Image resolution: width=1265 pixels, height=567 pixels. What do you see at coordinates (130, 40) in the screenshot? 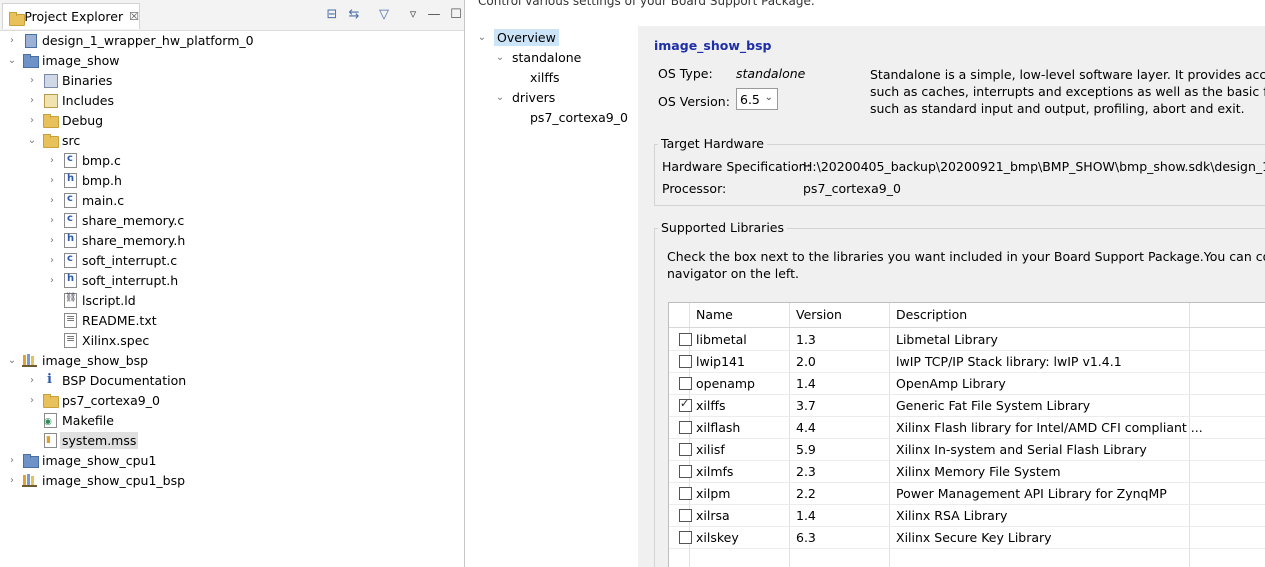
I see `tree-item: › design_1_wrapper_hw_platform_0` at bounding box center [130, 40].